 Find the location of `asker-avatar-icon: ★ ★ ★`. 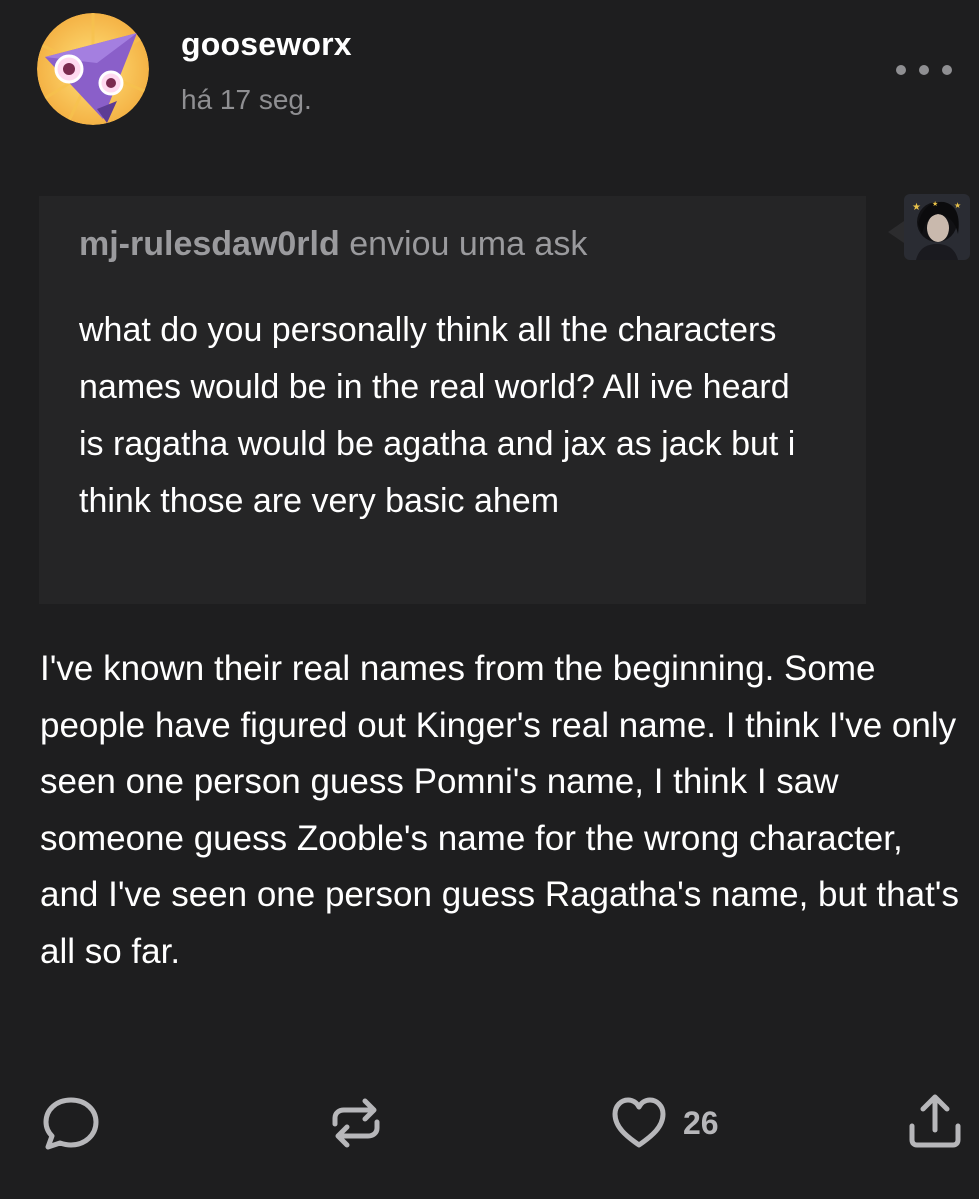

asker-avatar-icon: ★ ★ ★ is located at coordinates (937, 227).